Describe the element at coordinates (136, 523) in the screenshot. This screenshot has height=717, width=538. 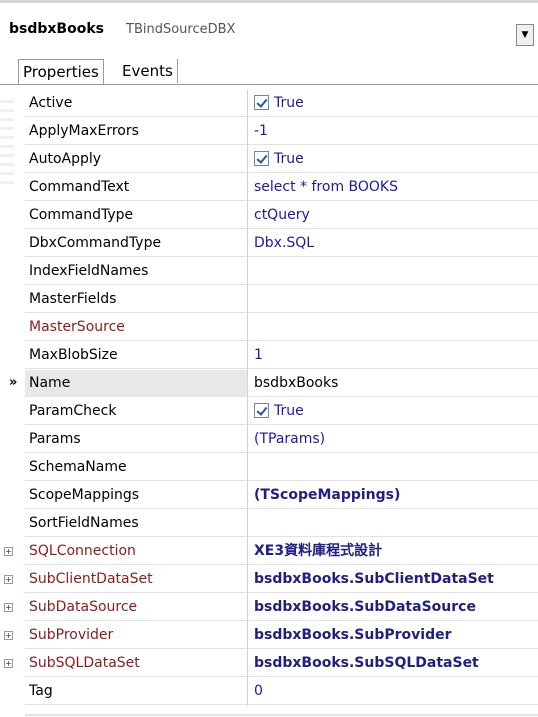
I see `property-name: SortFieldNames` at that location.